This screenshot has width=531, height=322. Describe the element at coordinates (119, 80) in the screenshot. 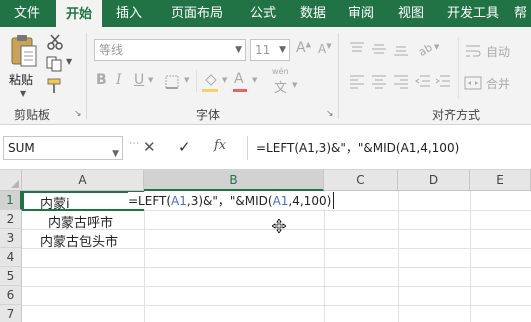

I see `italic-icon: I` at that location.